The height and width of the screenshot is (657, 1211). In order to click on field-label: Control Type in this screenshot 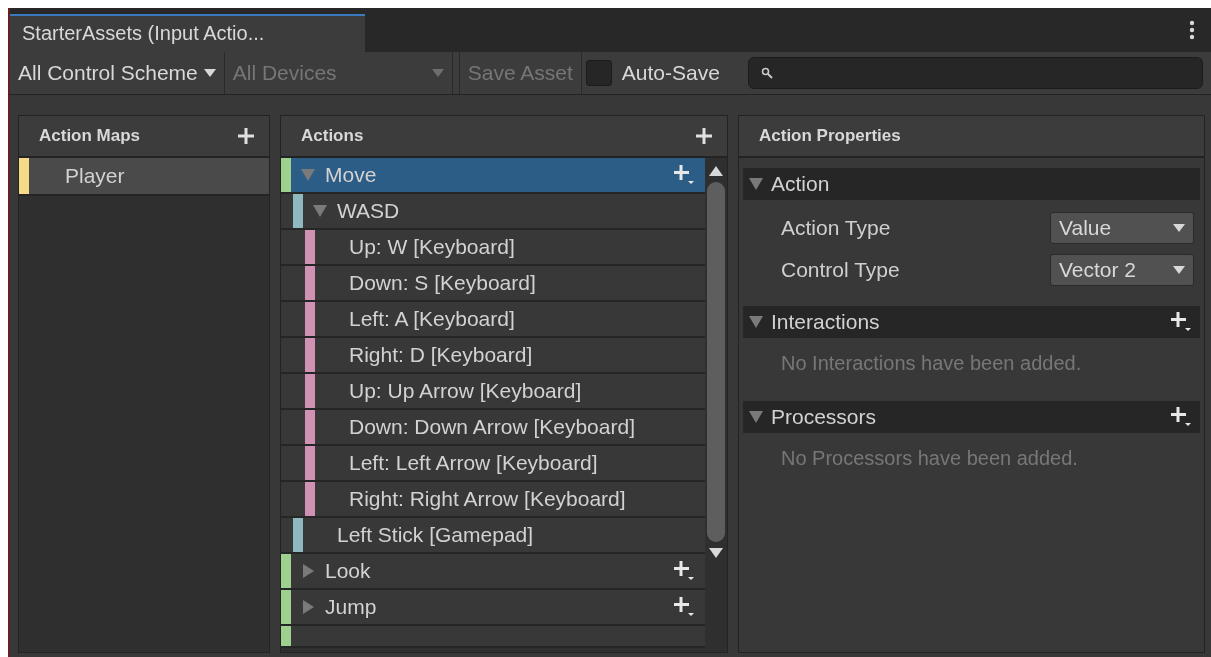, I will do `click(840, 270)`.